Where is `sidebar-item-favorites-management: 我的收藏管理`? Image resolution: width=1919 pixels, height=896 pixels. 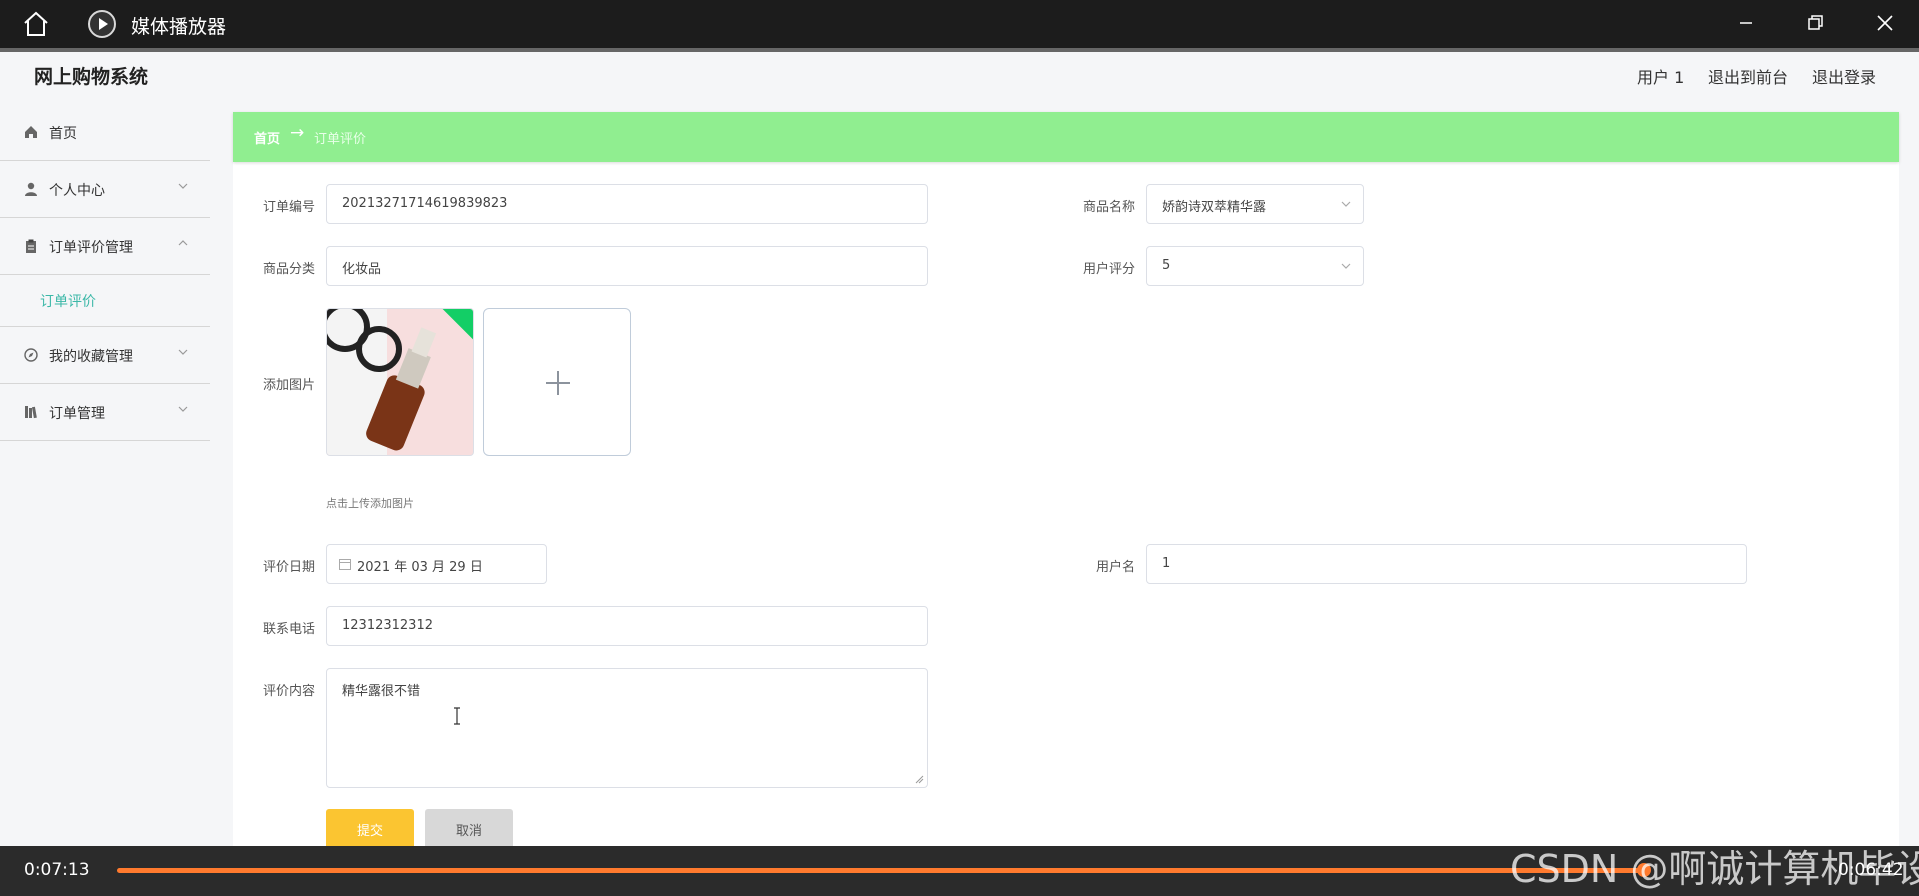
sidebar-item-favorites-management: 我的收藏管理 is located at coordinates (105, 355).